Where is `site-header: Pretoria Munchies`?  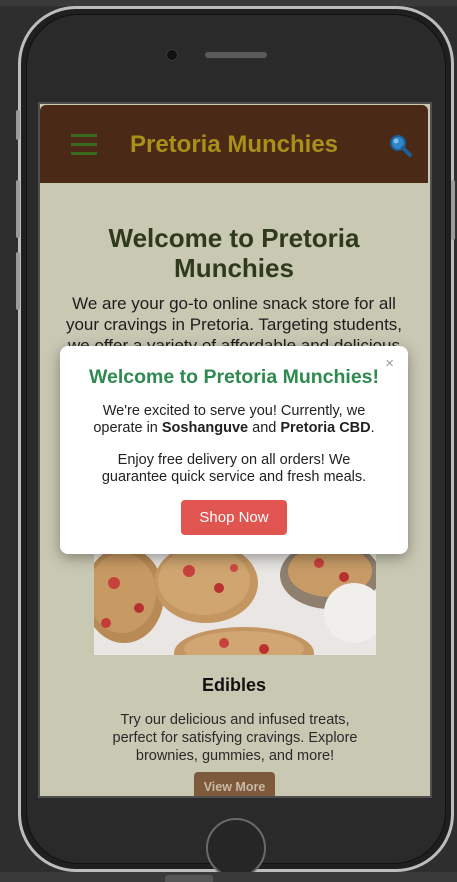 site-header: Pretoria Munchies is located at coordinates (234, 144).